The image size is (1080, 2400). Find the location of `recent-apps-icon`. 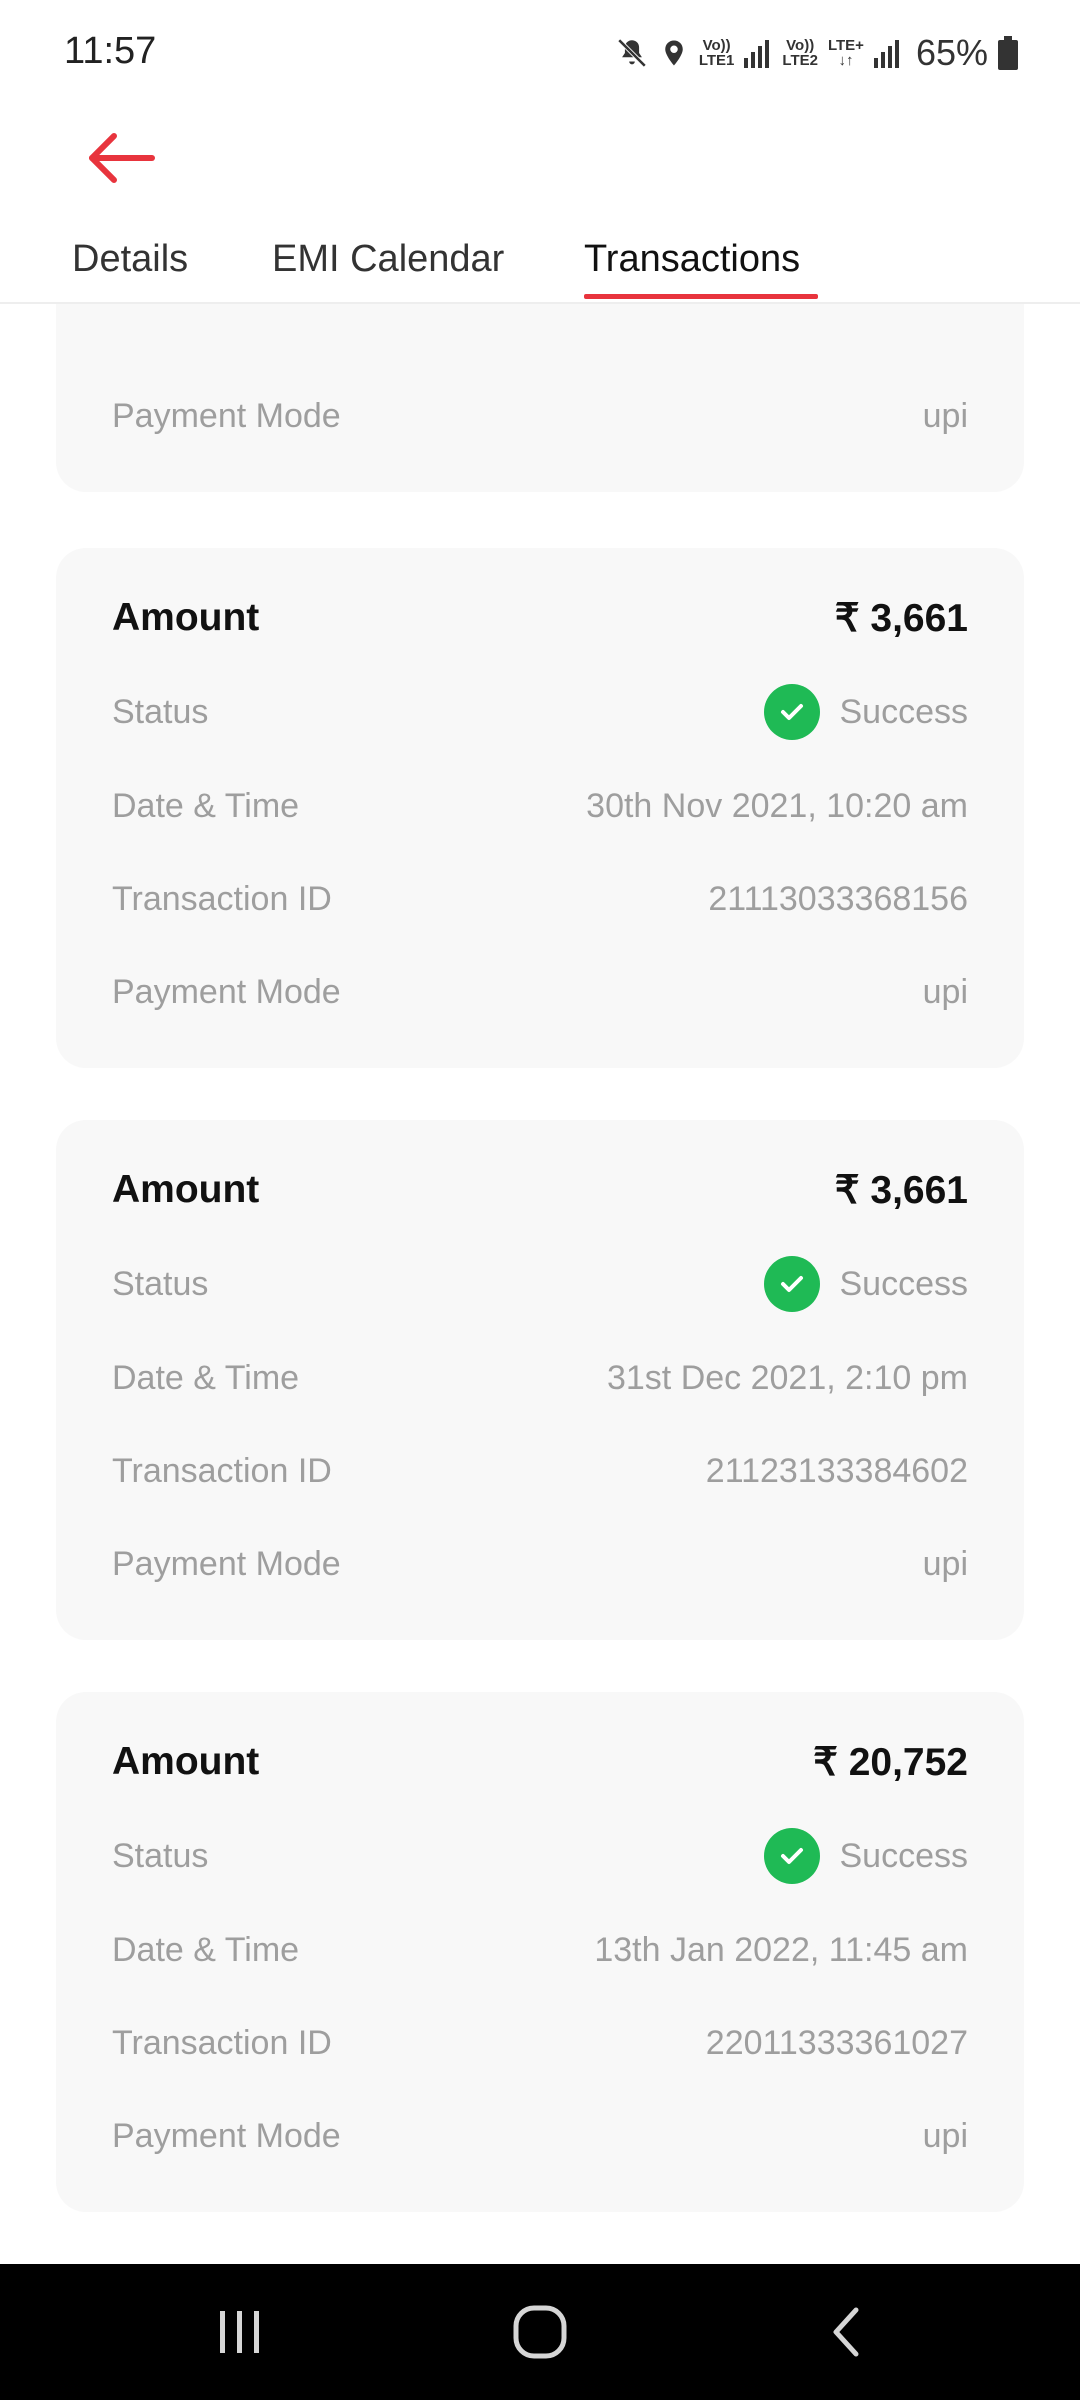

recent-apps-icon is located at coordinates (240, 2334).